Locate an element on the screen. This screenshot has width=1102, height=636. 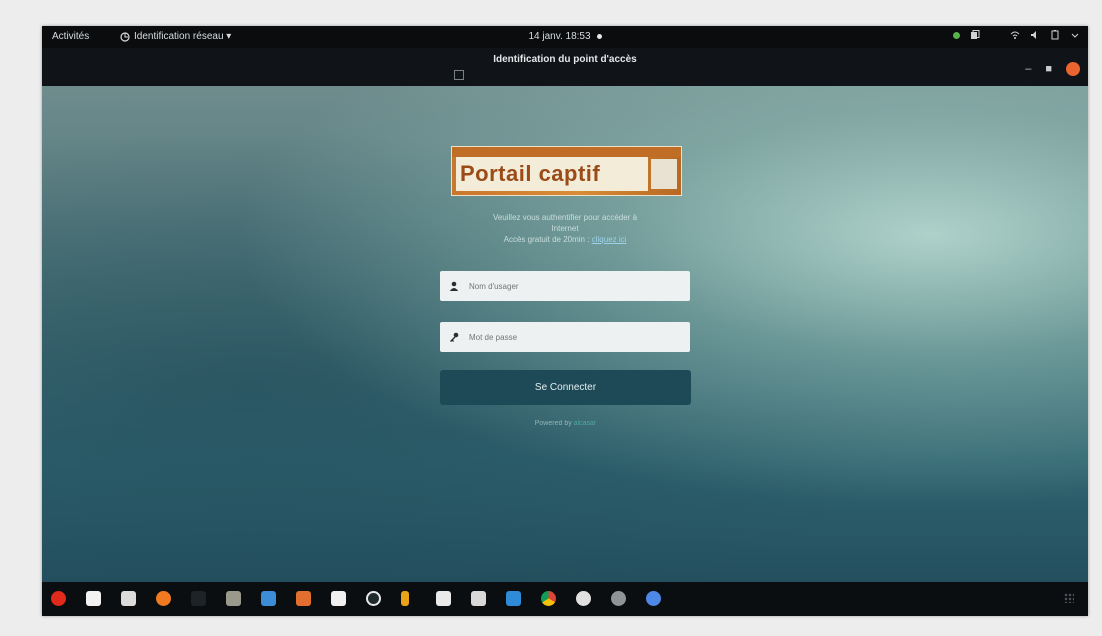
settings-icon is located at coordinates (233, 598).